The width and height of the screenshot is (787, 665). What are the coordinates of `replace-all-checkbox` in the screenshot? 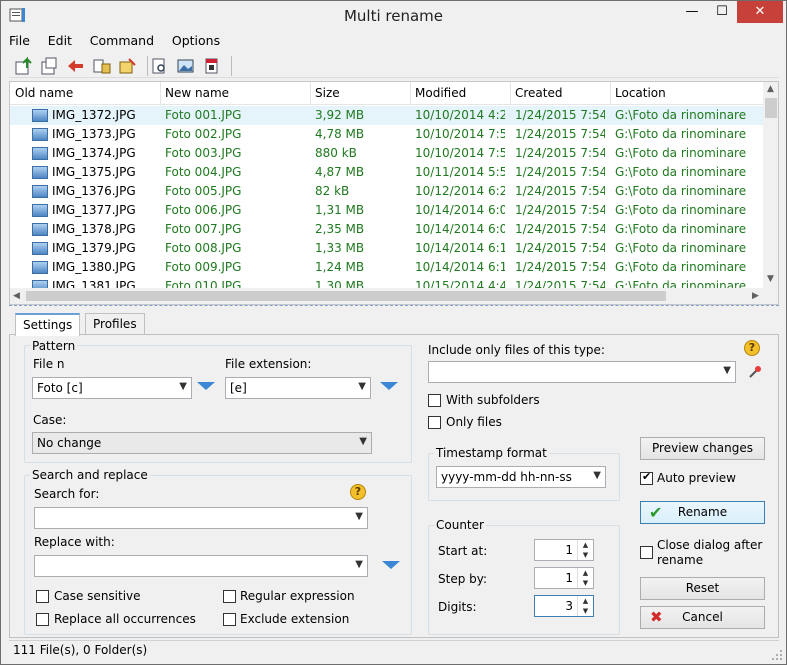 It's located at (42, 619).